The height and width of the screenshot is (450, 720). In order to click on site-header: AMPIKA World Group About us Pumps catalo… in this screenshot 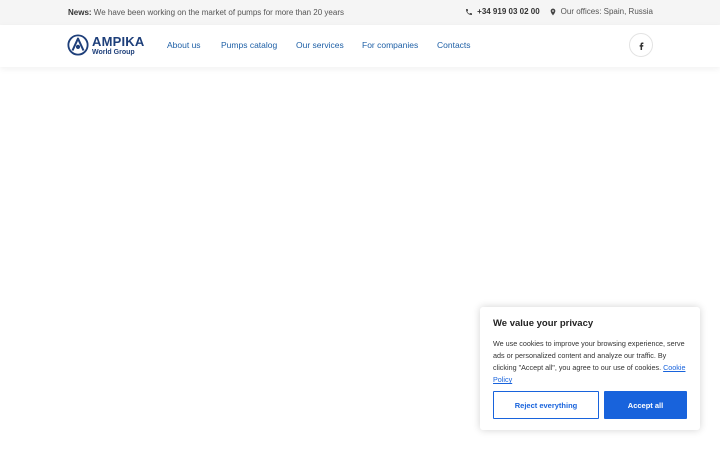, I will do `click(360, 46)`.